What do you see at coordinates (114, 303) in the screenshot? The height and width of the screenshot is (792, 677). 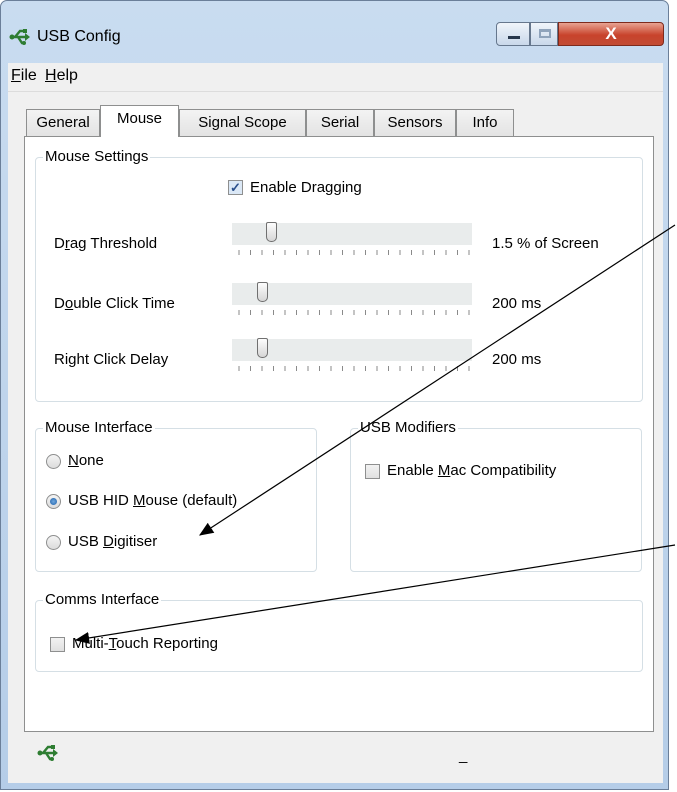 I see `double-click-time-label: Double Click Time` at bounding box center [114, 303].